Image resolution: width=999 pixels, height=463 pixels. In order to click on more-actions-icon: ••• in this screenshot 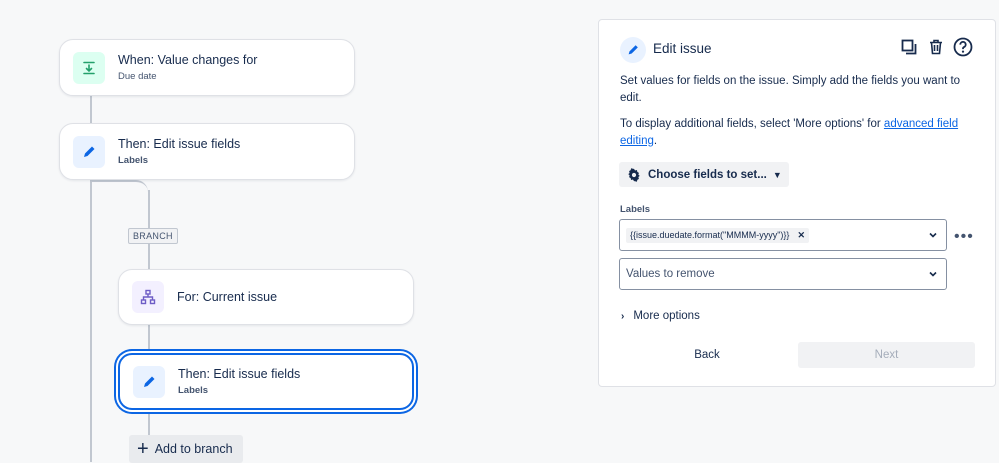, I will do `click(964, 237)`.